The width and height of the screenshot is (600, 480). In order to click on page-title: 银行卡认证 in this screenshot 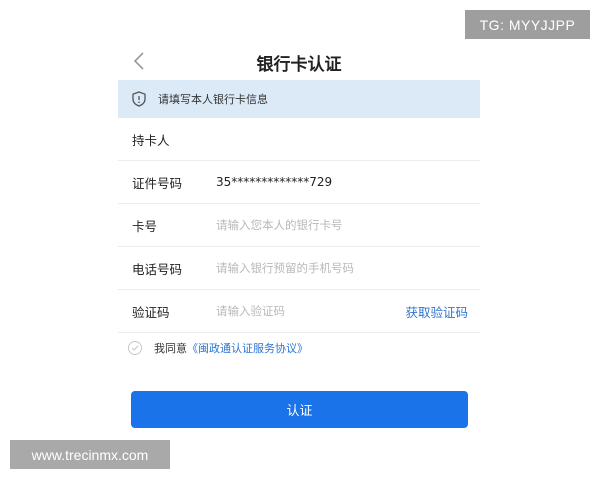, I will do `click(299, 65)`.